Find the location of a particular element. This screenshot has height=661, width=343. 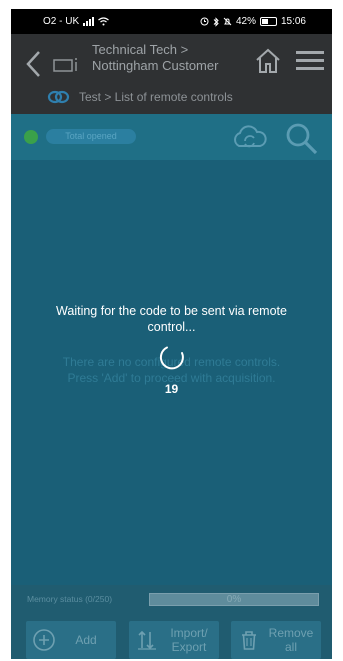

remove-all-line-2: all is located at coordinates (290, 647).